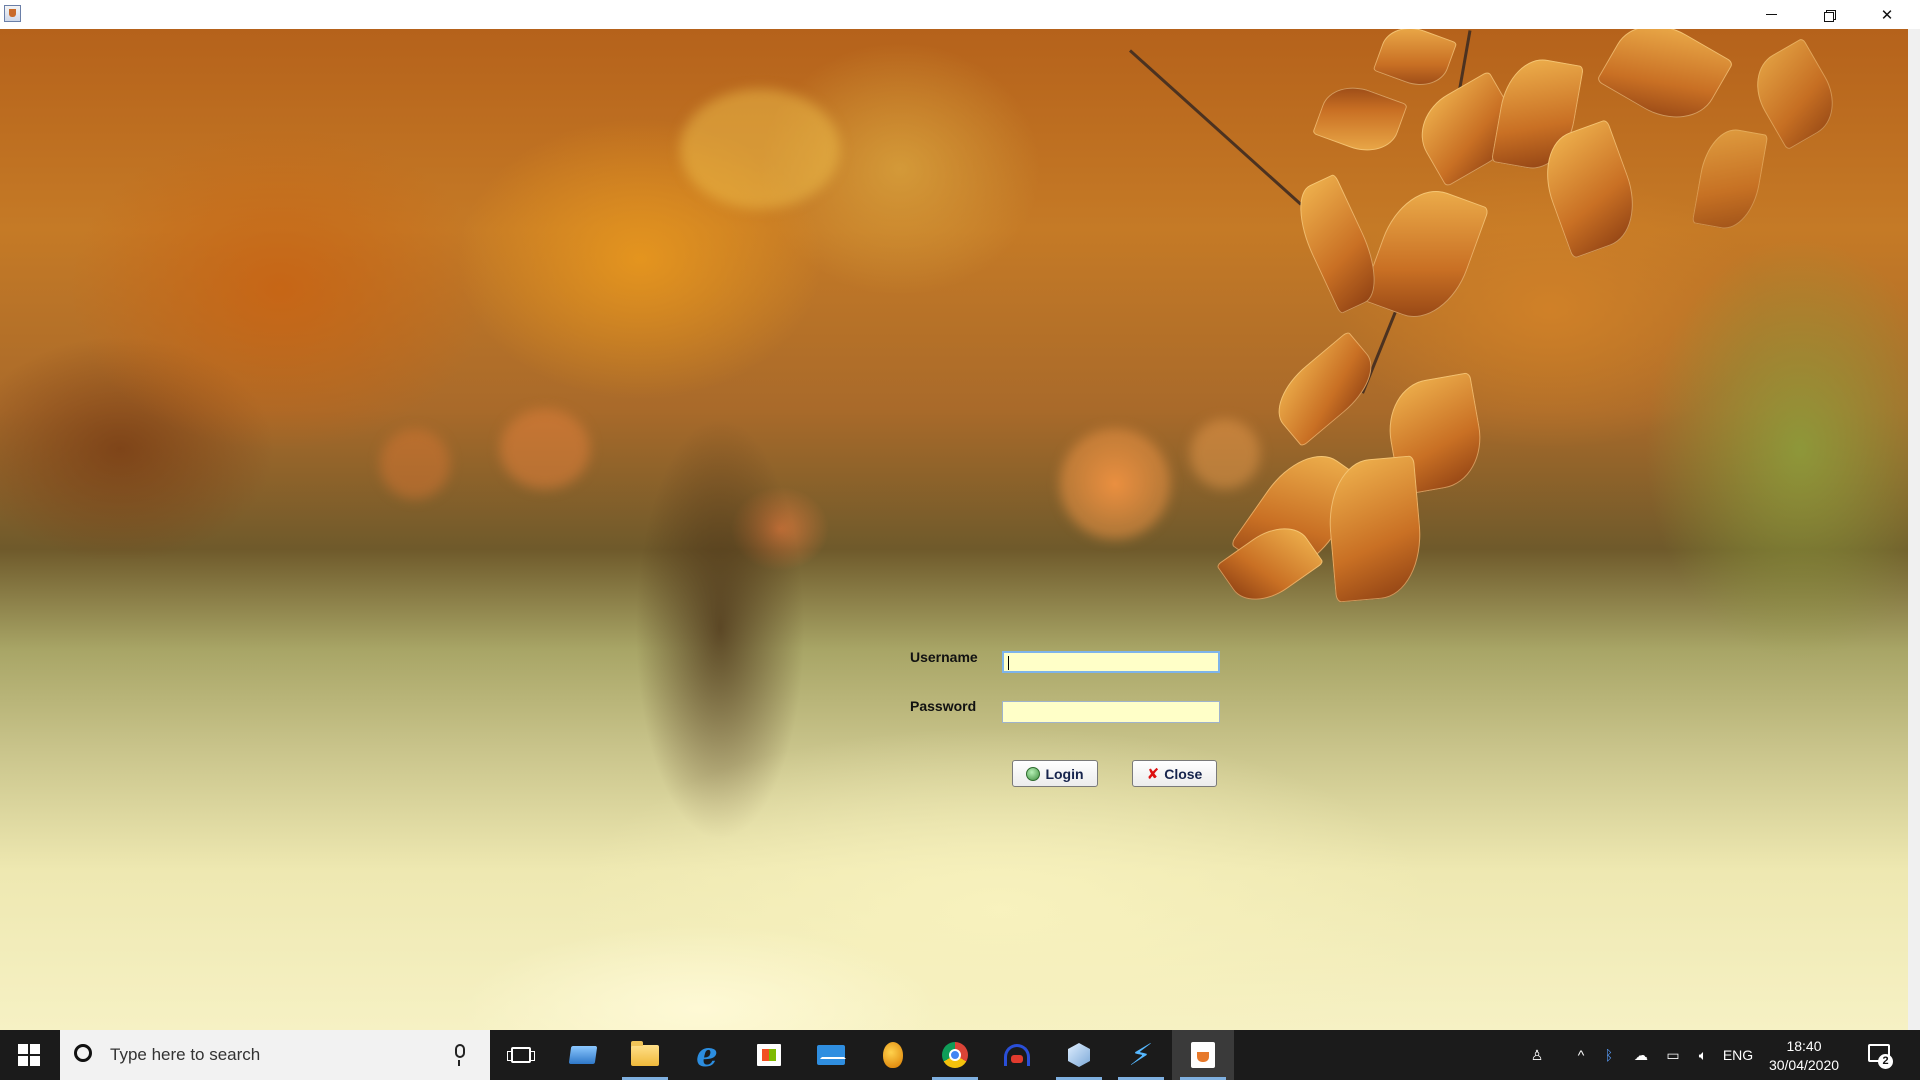 The height and width of the screenshot is (1080, 1920). I want to click on battery-tray: ▭, so click(1673, 1055).